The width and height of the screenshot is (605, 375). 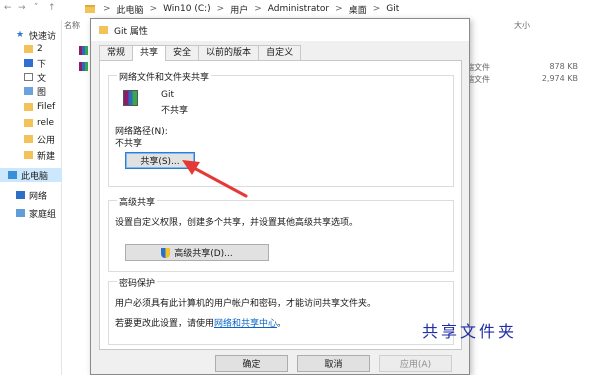 What do you see at coordinates (220, 182) in the screenshot?
I see `arrow-shaft` at bounding box center [220, 182].